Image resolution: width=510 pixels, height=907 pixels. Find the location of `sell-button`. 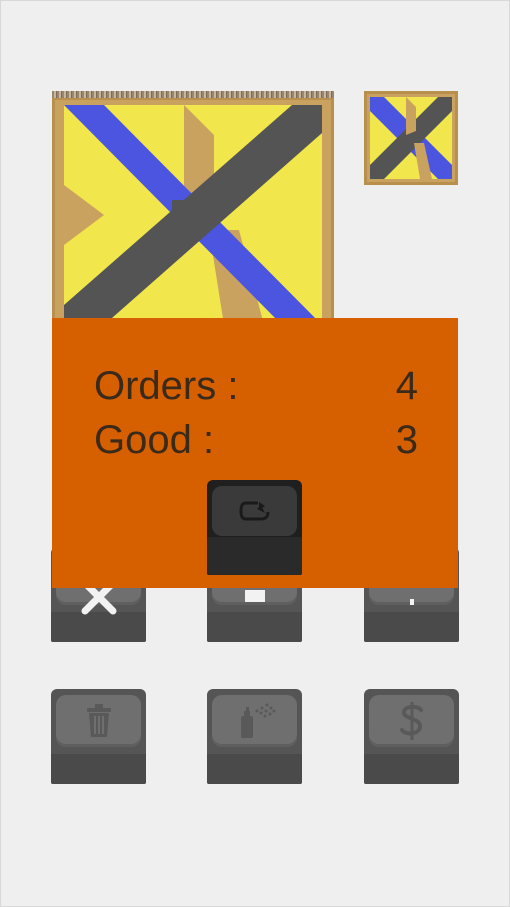

sell-button is located at coordinates (411, 736).